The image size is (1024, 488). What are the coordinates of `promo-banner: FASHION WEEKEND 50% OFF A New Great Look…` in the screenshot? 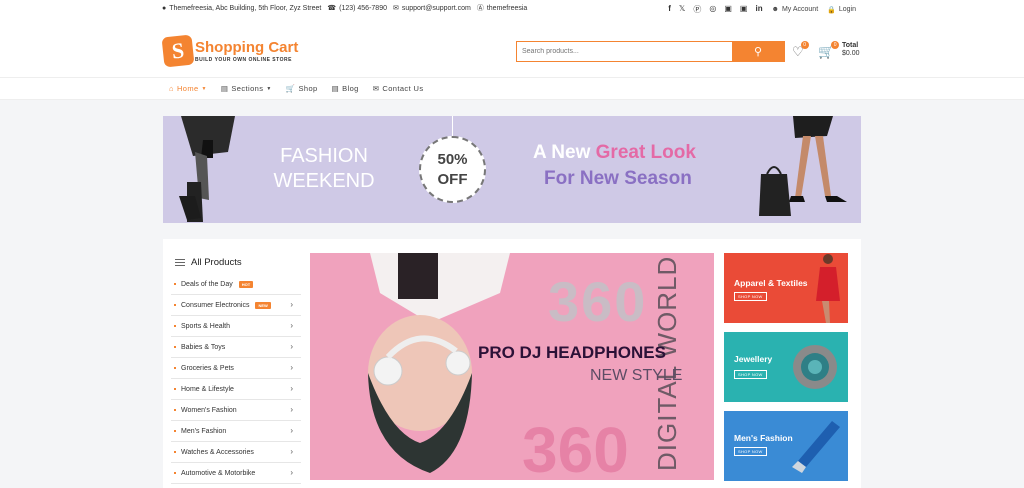 It's located at (512, 169).